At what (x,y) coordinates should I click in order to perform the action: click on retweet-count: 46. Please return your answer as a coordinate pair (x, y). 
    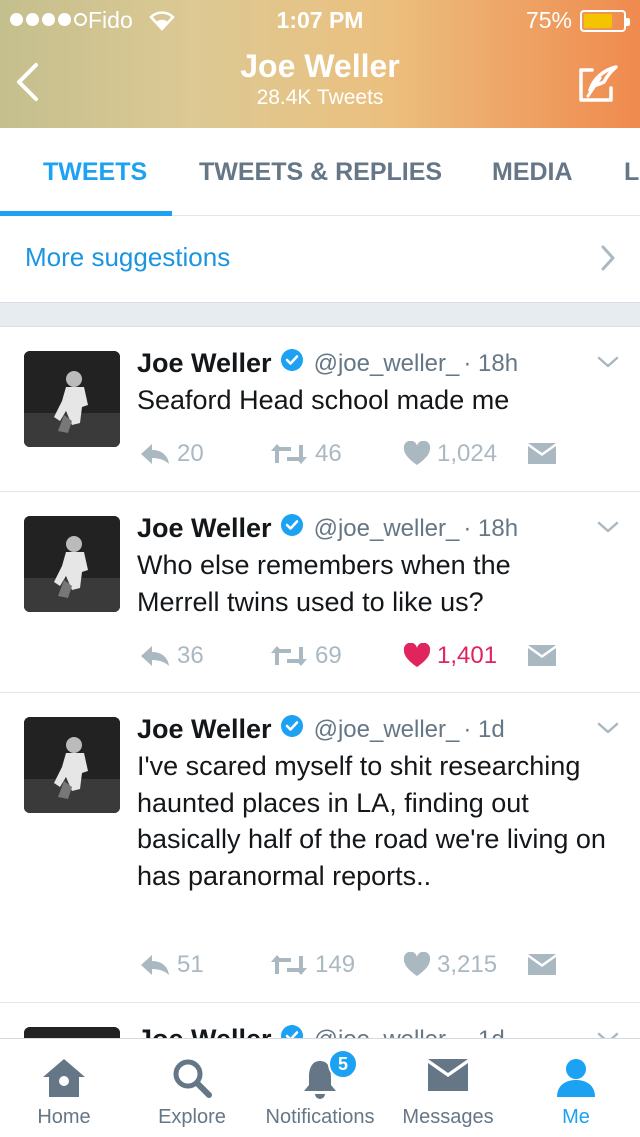
    Looking at the image, I should click on (328, 453).